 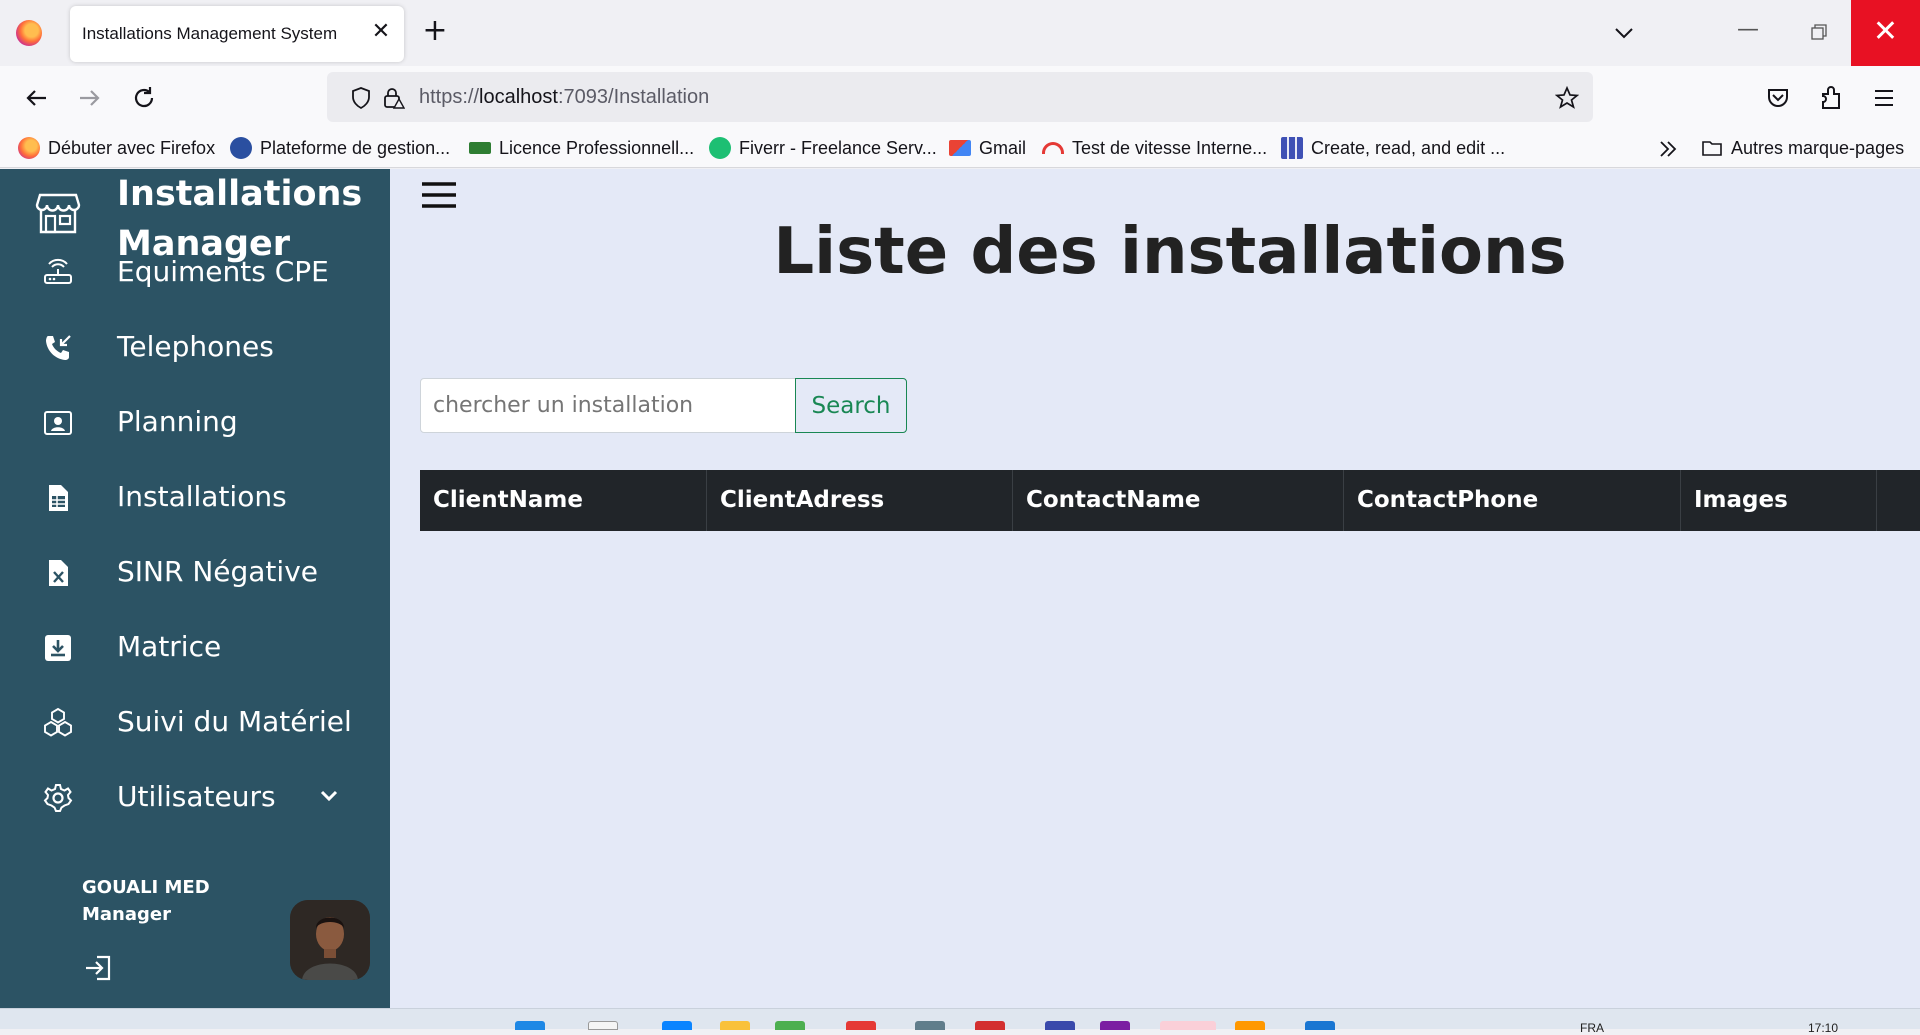 I want to click on column-header-actions, so click(x=1898, y=500).